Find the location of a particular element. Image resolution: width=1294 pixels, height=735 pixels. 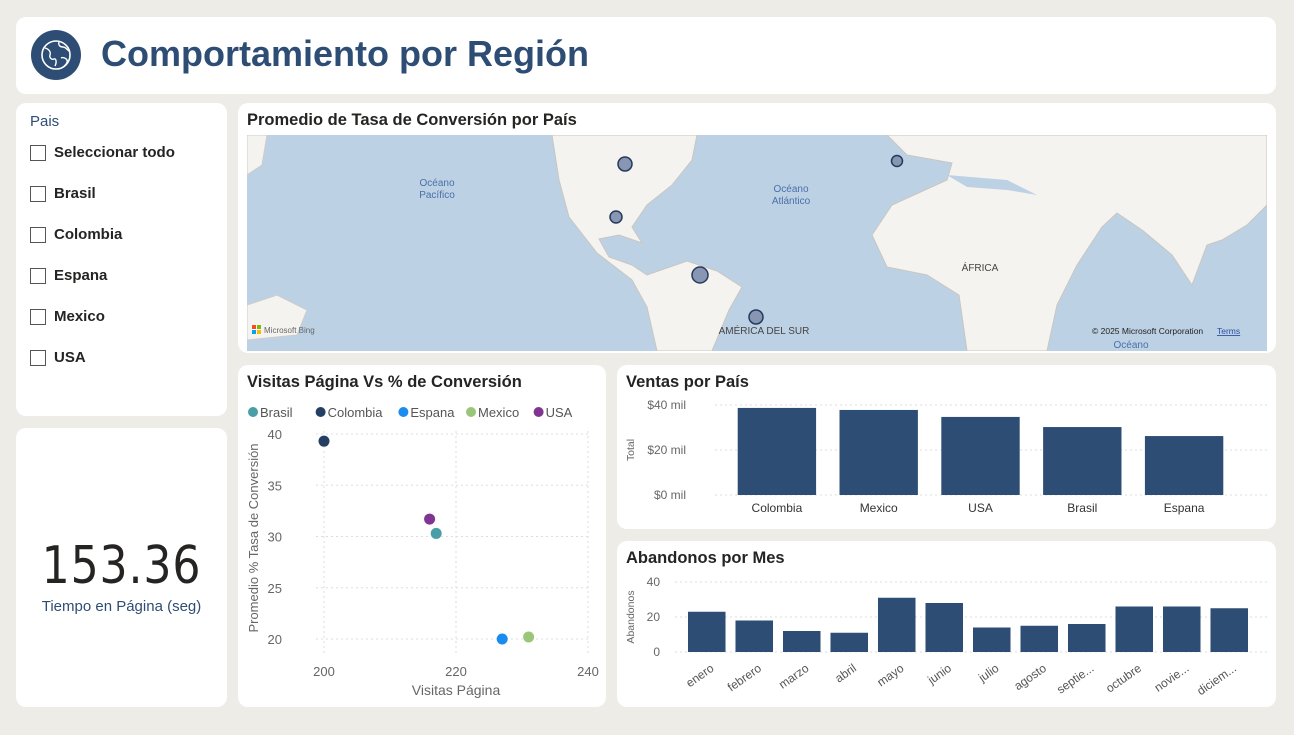

slicer-option-colombia: Colombia is located at coordinates (76, 234).